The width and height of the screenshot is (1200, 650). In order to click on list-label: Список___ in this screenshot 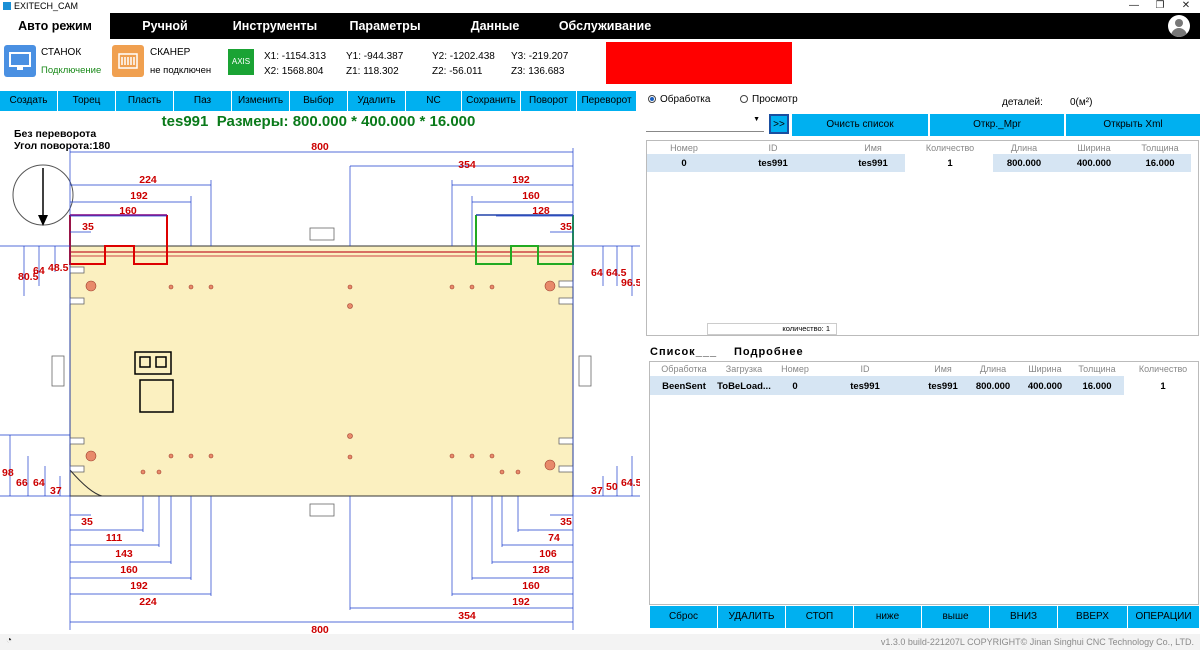, I will do `click(684, 352)`.